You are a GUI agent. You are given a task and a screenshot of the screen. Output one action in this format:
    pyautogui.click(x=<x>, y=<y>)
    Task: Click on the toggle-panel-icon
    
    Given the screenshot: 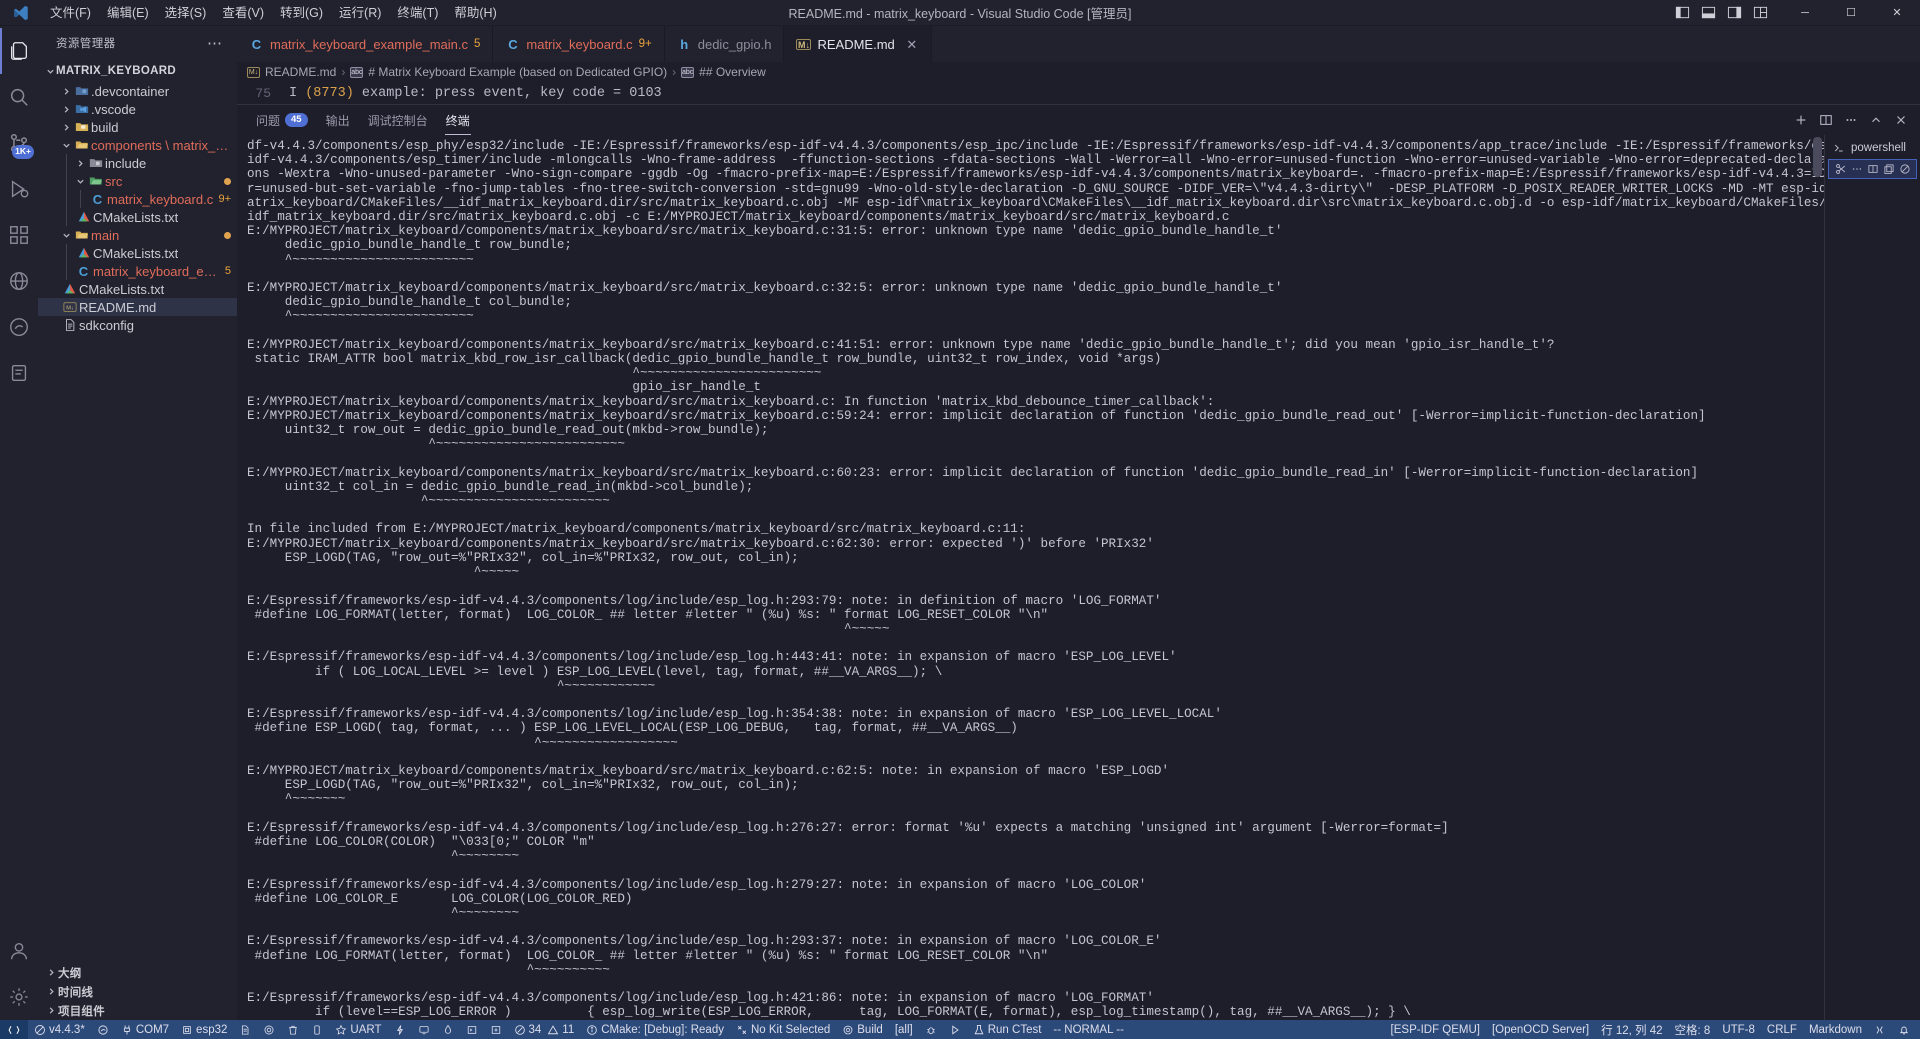 What is the action you would take?
    pyautogui.click(x=1708, y=13)
    